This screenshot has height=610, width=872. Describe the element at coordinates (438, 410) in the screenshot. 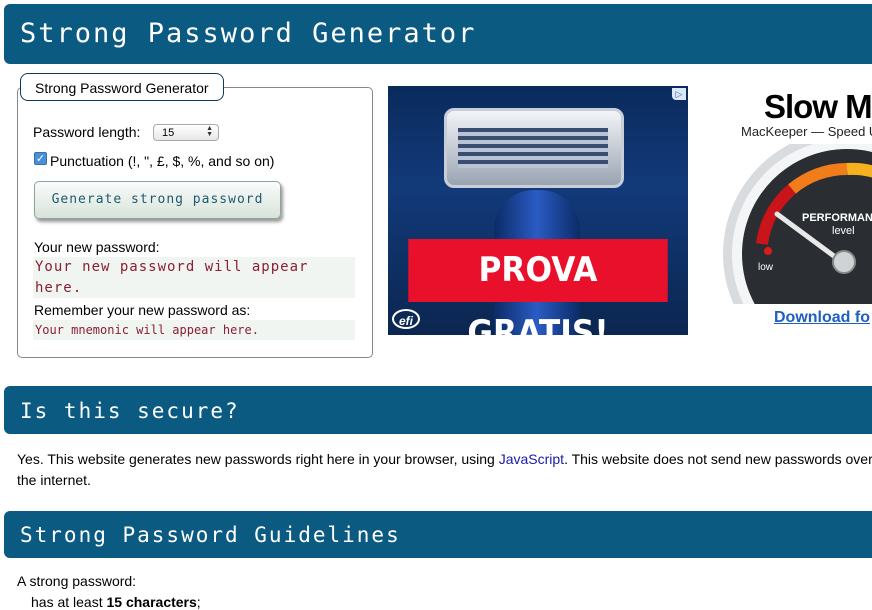

I see `secure-heading: Is this secure?` at that location.